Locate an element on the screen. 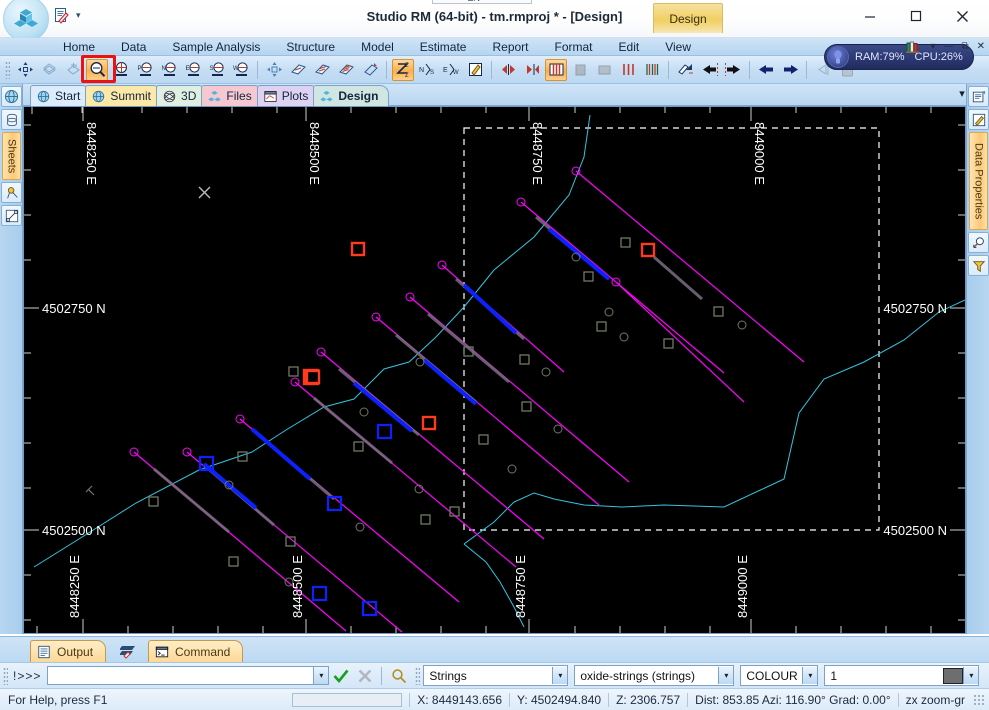 The height and width of the screenshot is (710, 989). properties-sheet-icon is located at coordinates (978, 96).